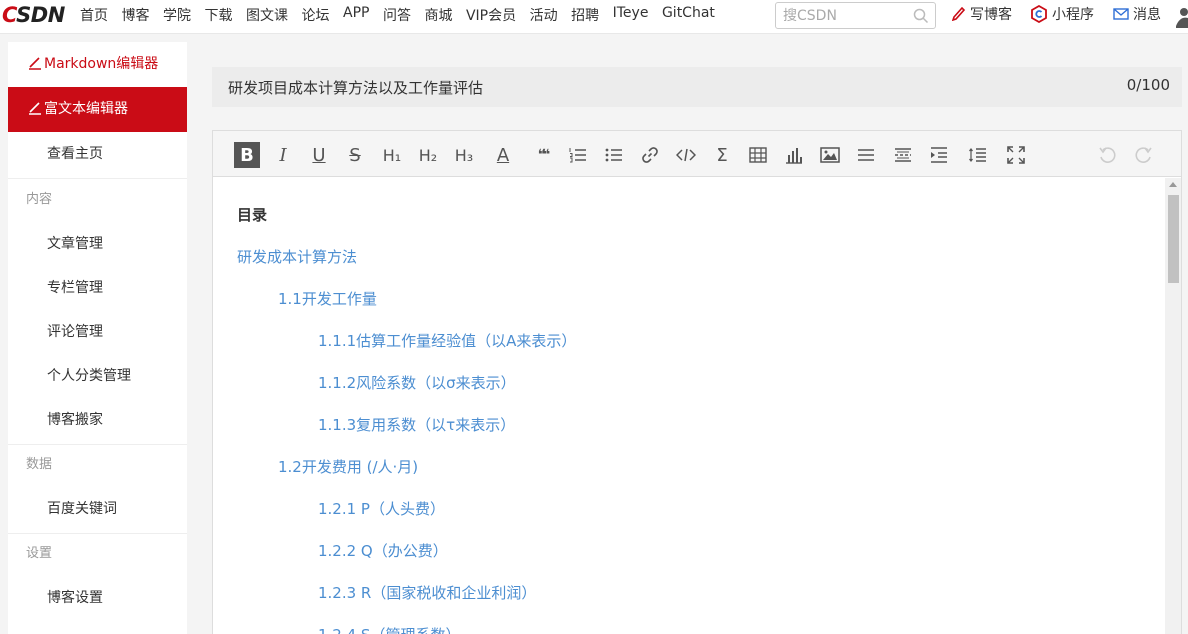  What do you see at coordinates (1173, 406) in the screenshot?
I see `editor-scrollbar` at bounding box center [1173, 406].